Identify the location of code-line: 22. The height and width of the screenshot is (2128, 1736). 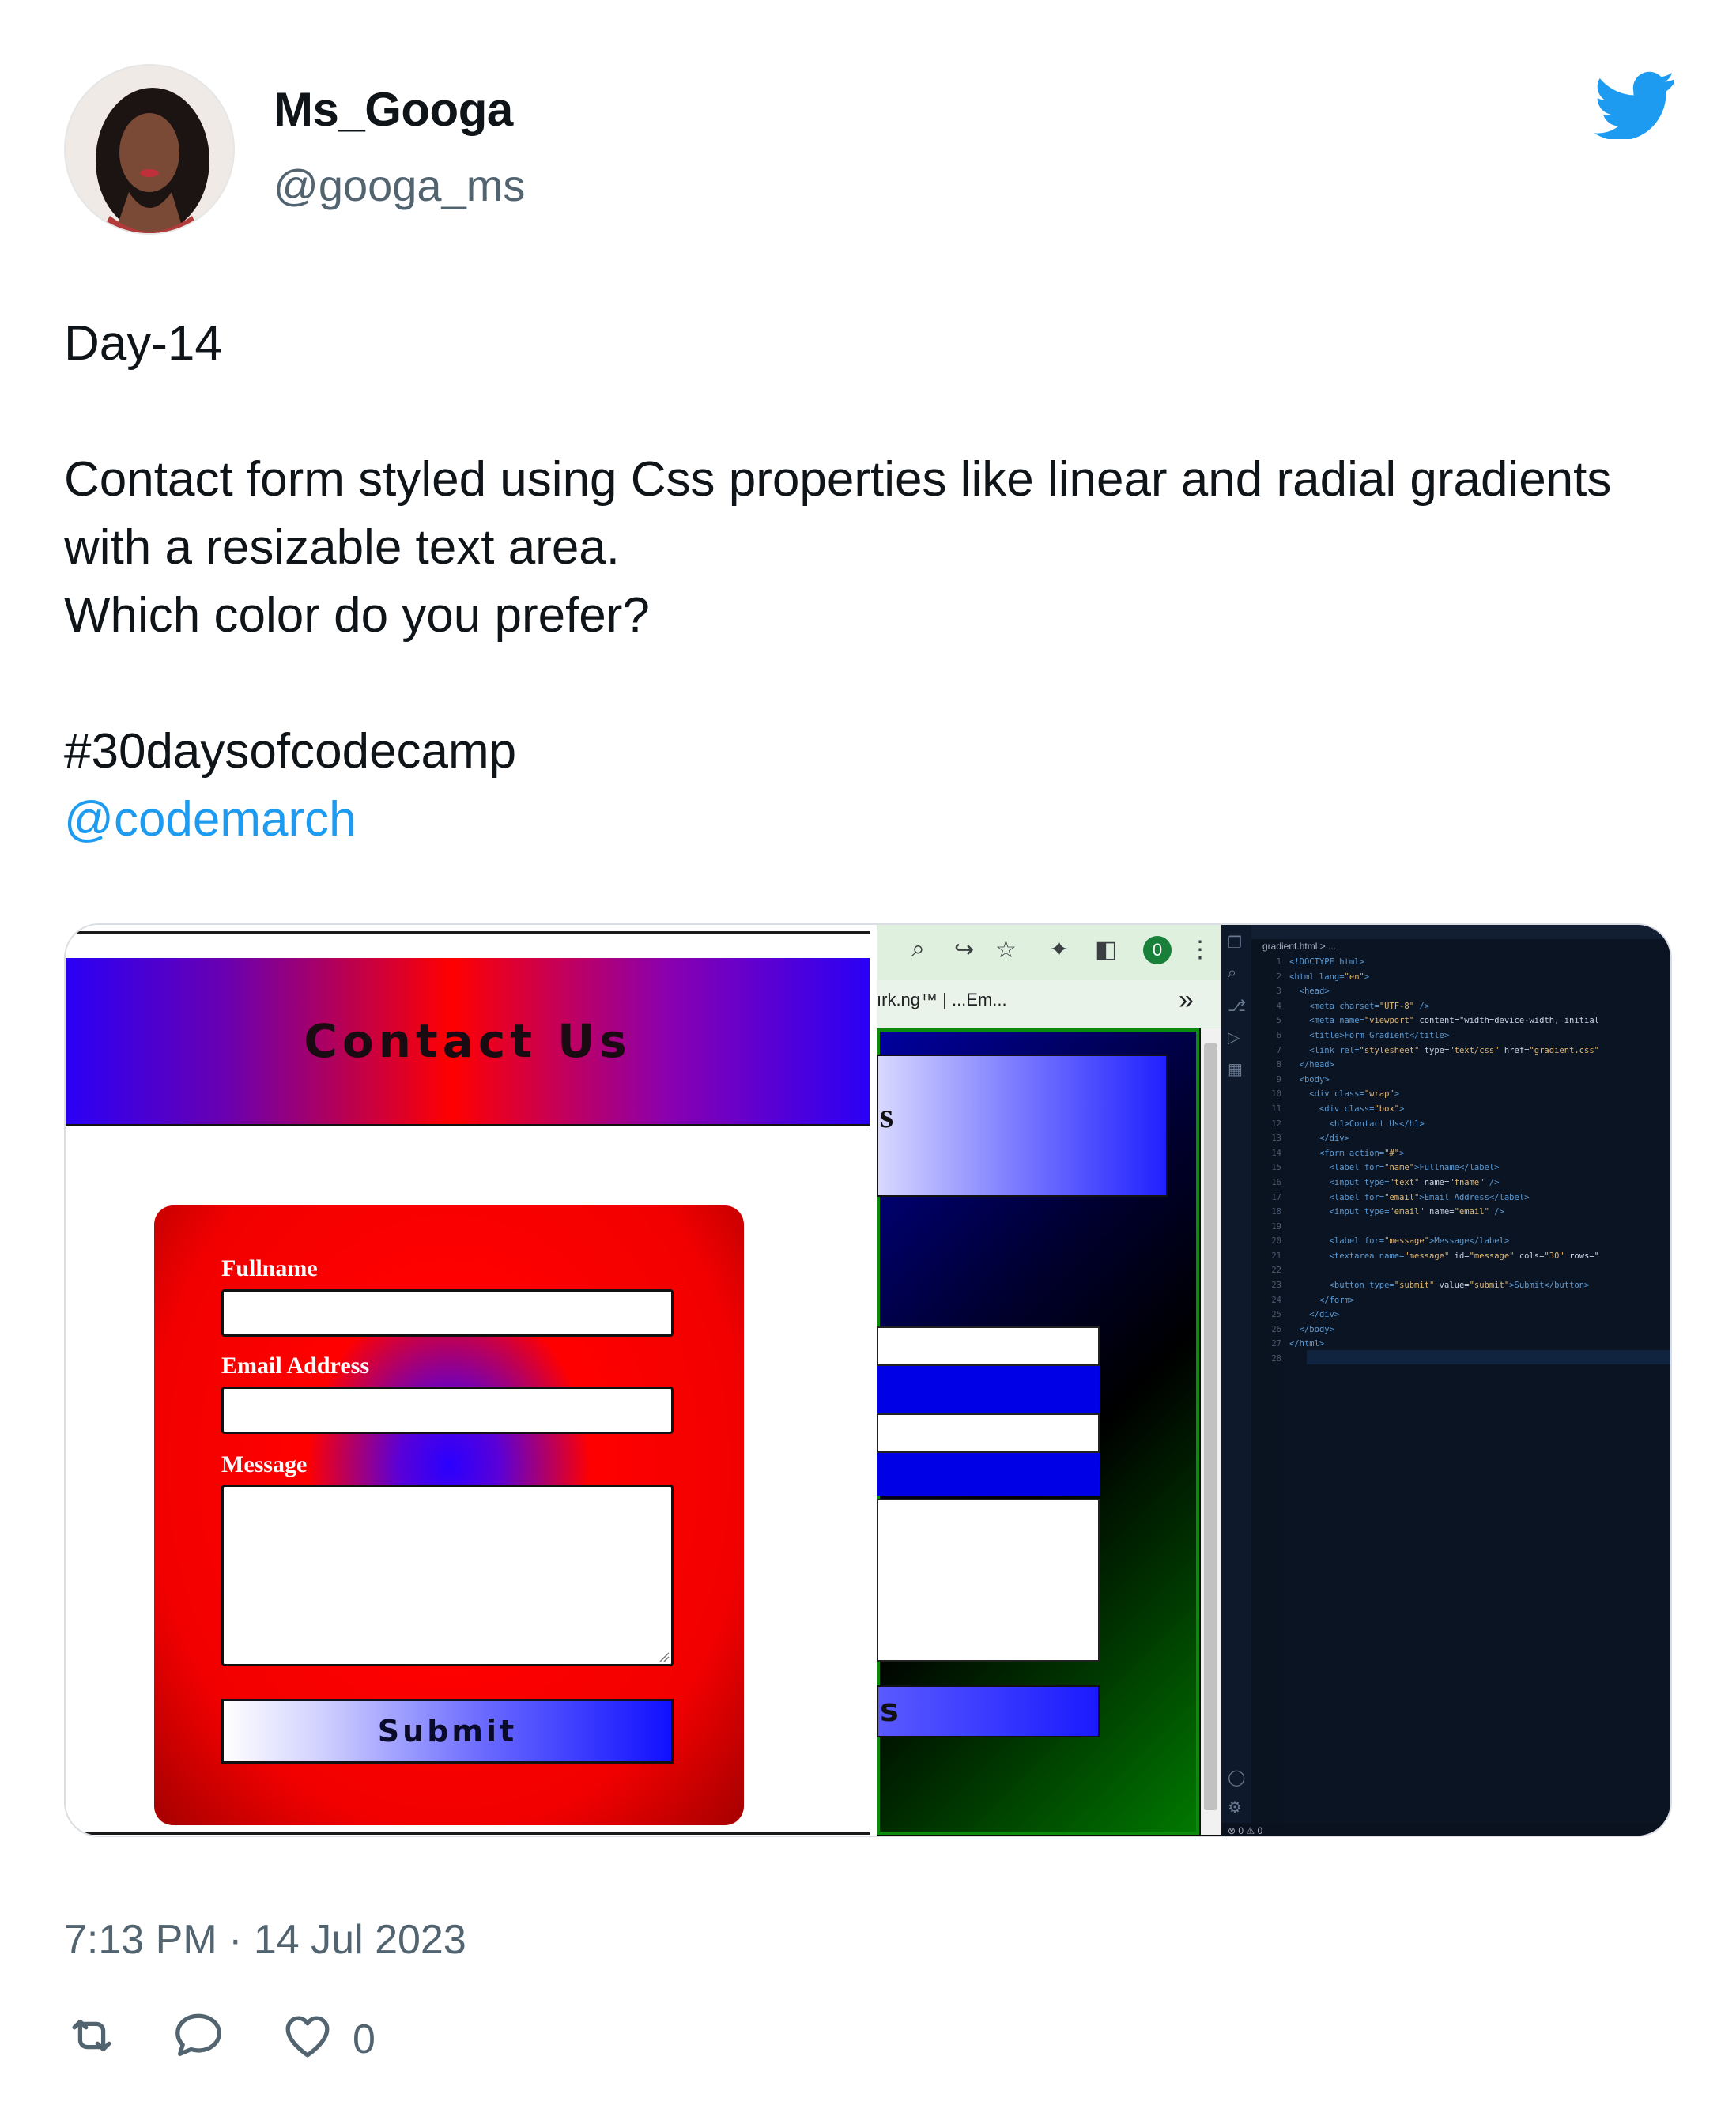
(1429, 1270).